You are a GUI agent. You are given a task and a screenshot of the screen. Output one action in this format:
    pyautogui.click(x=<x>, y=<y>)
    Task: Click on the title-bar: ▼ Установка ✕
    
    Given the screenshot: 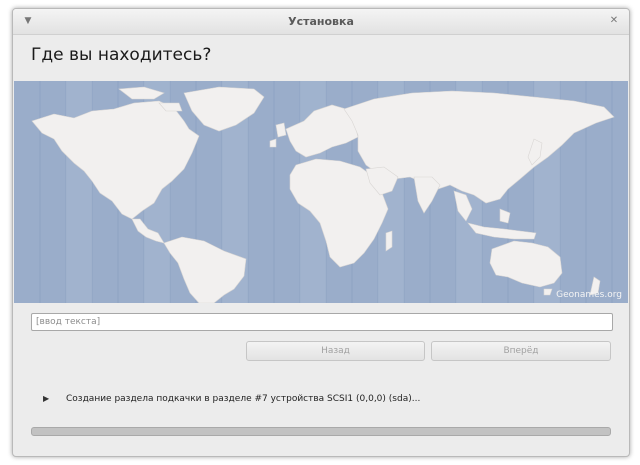 What is the action you would take?
    pyautogui.click(x=321, y=22)
    